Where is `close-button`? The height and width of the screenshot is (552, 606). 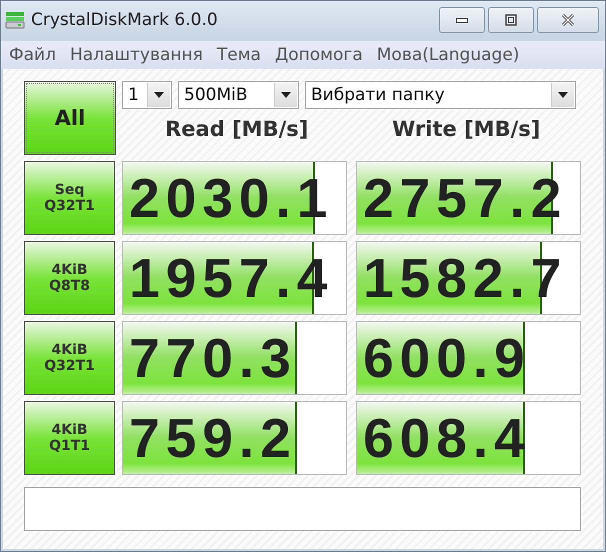 close-button is located at coordinates (568, 20).